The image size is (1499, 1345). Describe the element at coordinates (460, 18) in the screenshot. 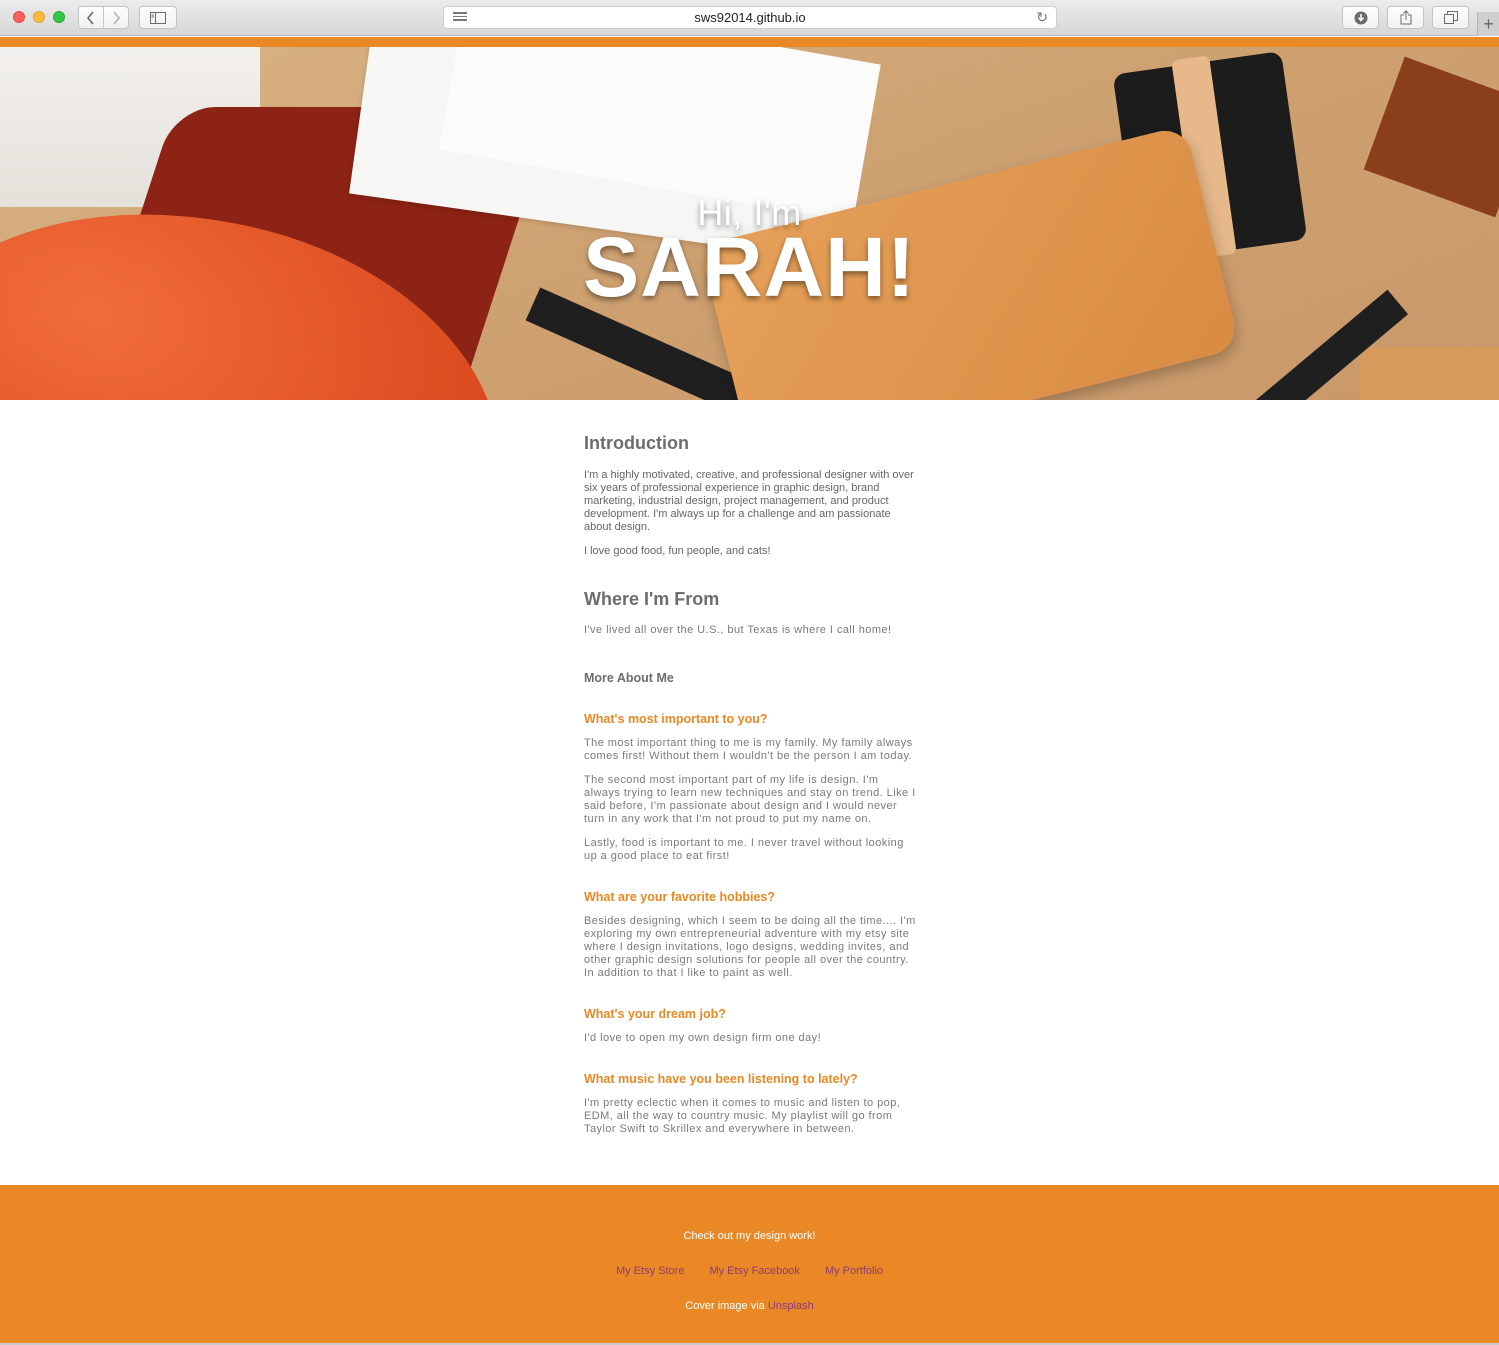

I see `reader-icon` at that location.